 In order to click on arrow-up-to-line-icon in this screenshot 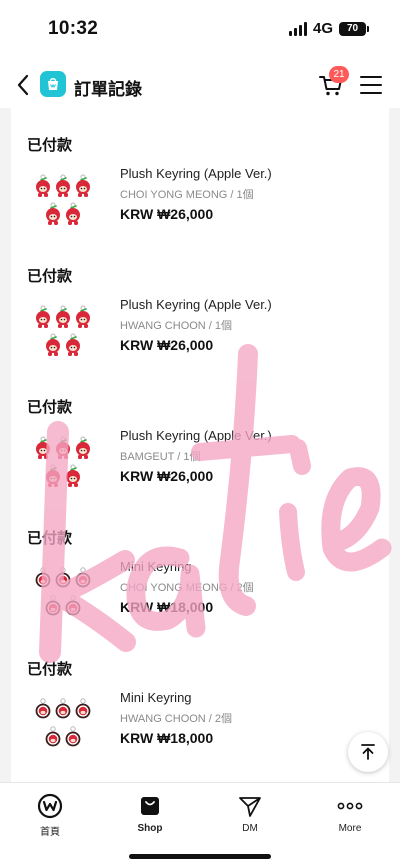, I will do `click(368, 752)`.